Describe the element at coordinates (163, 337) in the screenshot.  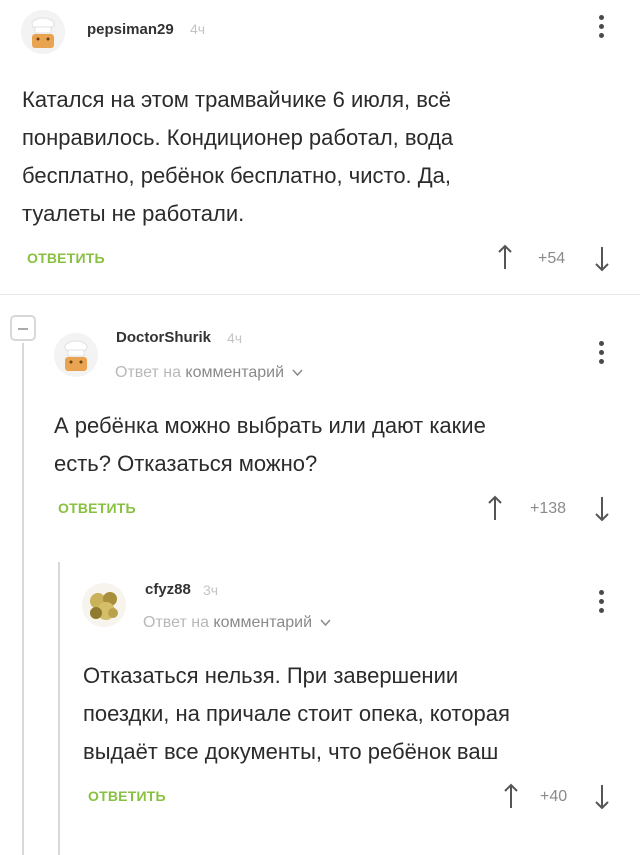
I see `comment-username: DoctorShurik` at that location.